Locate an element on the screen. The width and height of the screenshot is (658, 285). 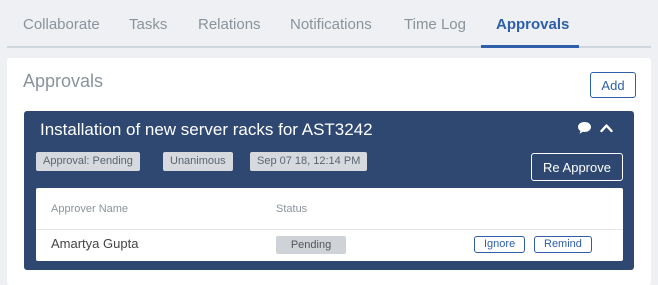
tab-approvals: Approvals is located at coordinates (532, 24).